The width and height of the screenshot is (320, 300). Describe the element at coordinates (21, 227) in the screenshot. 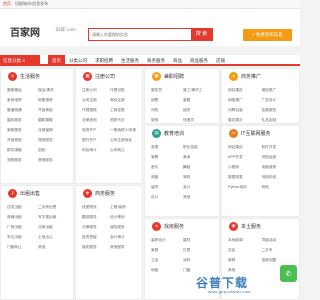

I see `category-link: 厂房出租` at that location.